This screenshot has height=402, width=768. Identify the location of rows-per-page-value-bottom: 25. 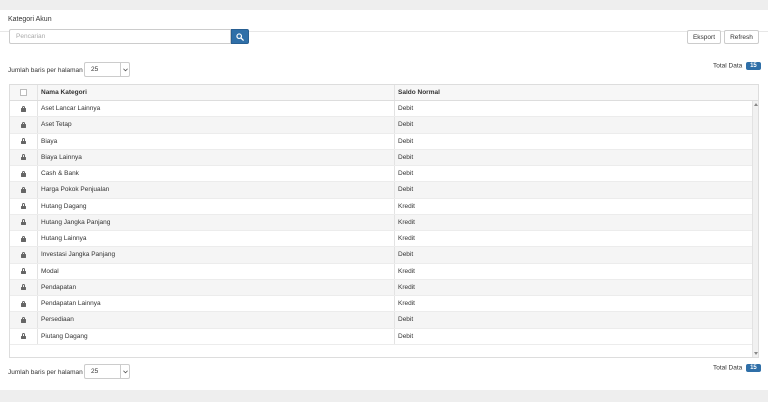
(95, 371).